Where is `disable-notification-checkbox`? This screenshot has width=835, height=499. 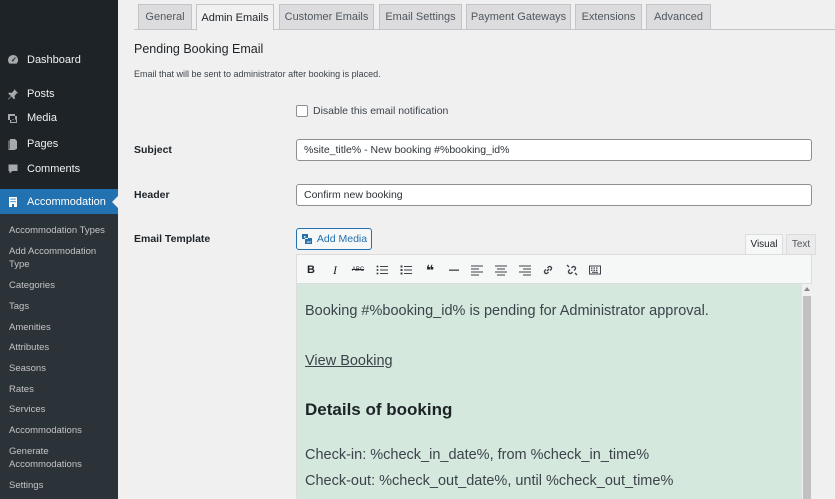
disable-notification-checkbox is located at coordinates (302, 111).